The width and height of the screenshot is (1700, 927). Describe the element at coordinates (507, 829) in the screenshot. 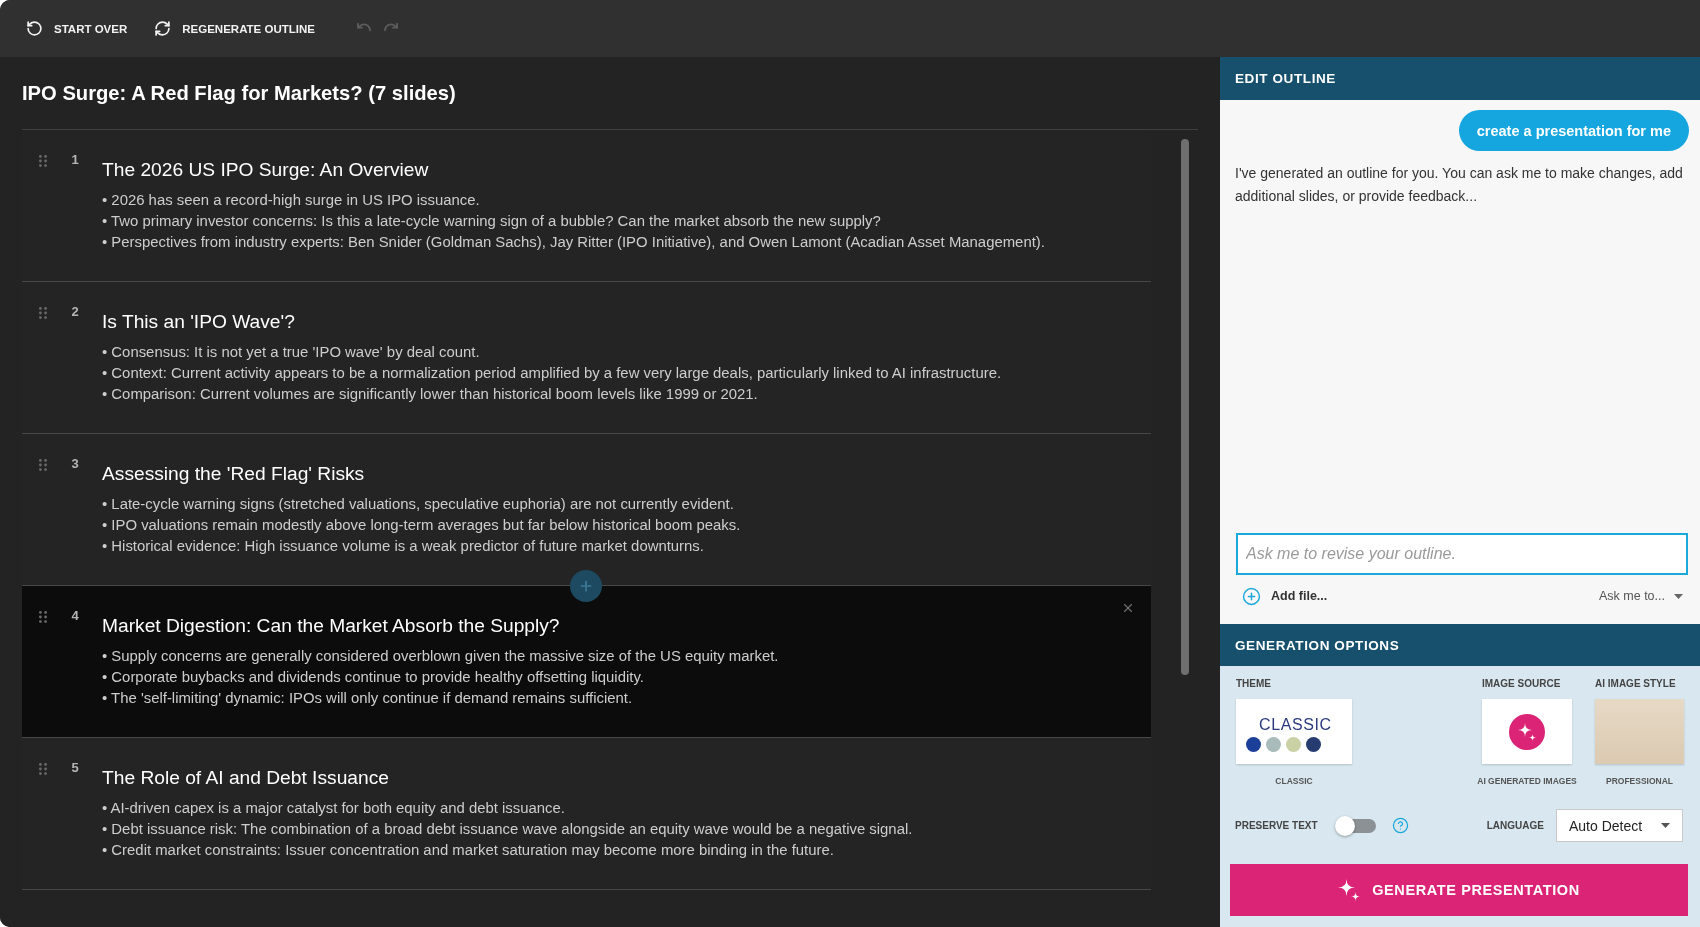

I see `bullet-text: • Debt issuance risk: The combination of a broad debt issuance wave alongside an equity wave would be a negative signal.` at that location.